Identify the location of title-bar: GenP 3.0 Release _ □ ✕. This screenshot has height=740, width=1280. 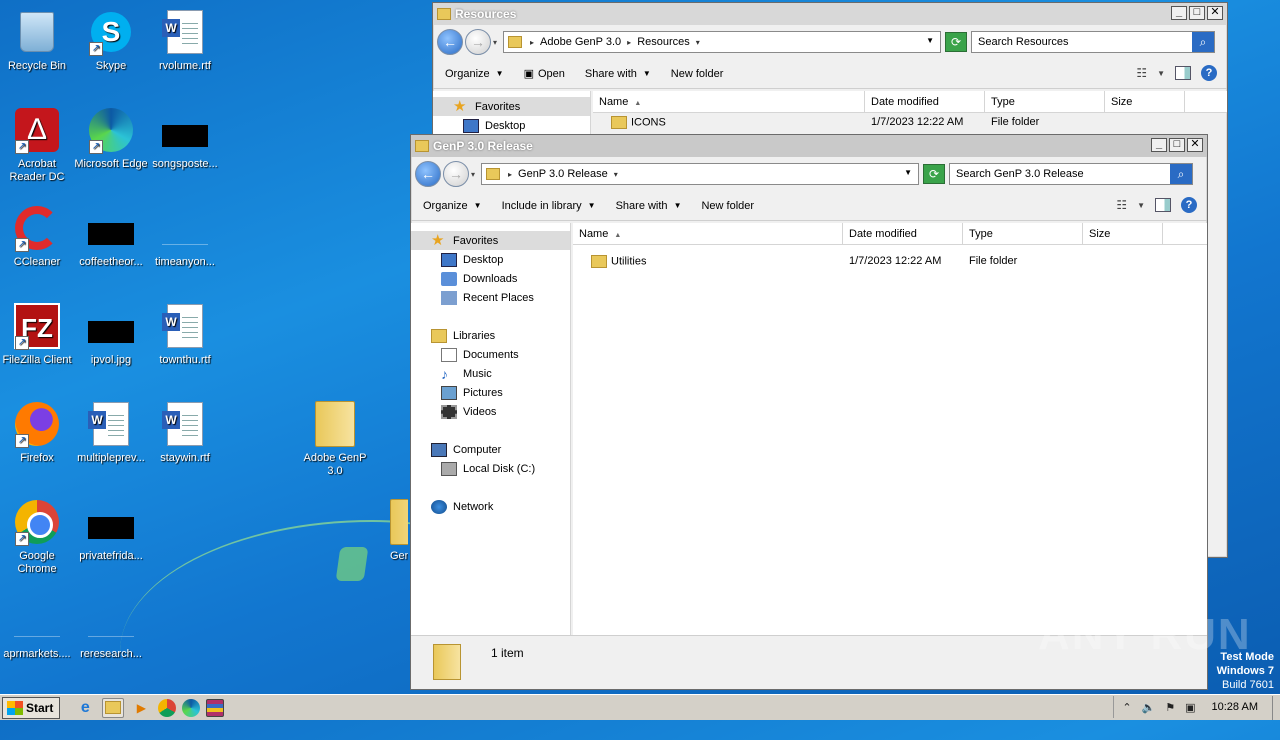
(809, 146).